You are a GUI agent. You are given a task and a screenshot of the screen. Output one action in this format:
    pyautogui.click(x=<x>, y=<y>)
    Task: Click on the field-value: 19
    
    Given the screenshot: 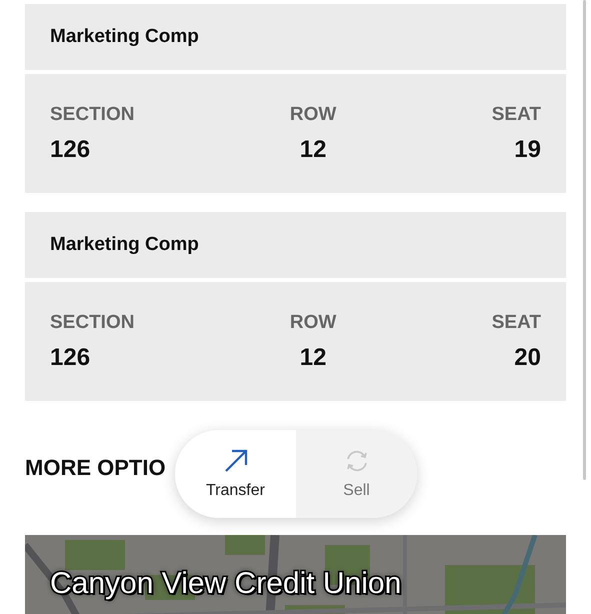 What is the action you would take?
    pyautogui.click(x=527, y=150)
    